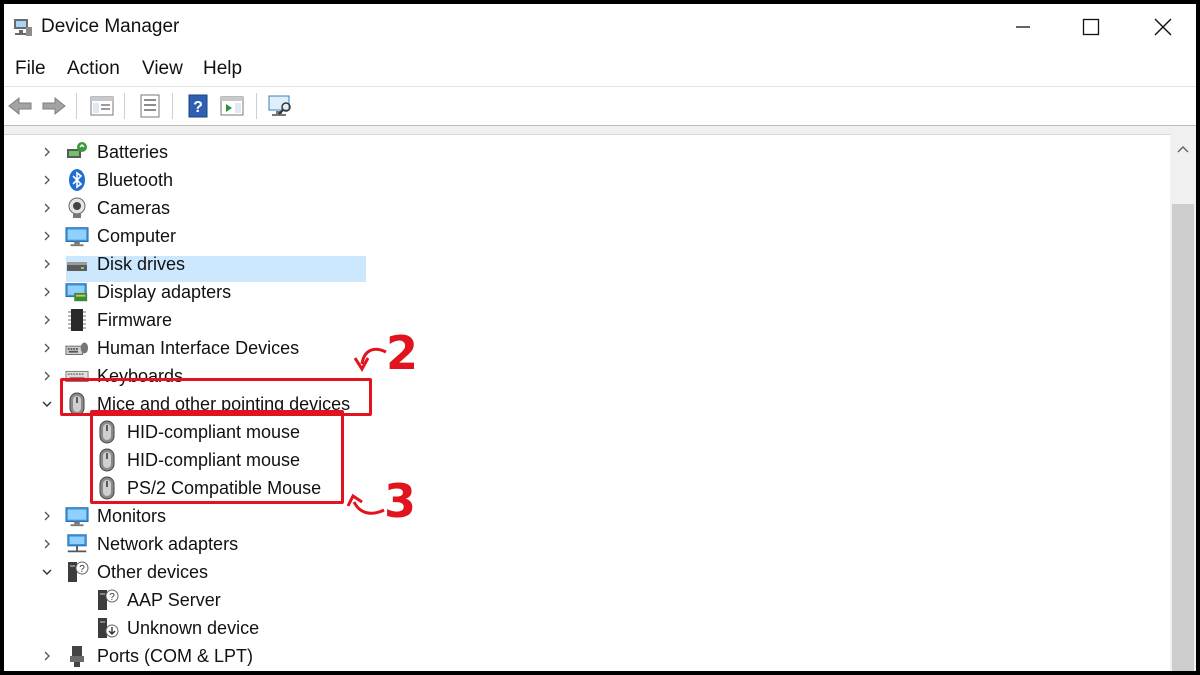 Image resolution: width=1200 pixels, height=675 pixels. I want to click on annotation-arrow-step3, so click(365, 504).